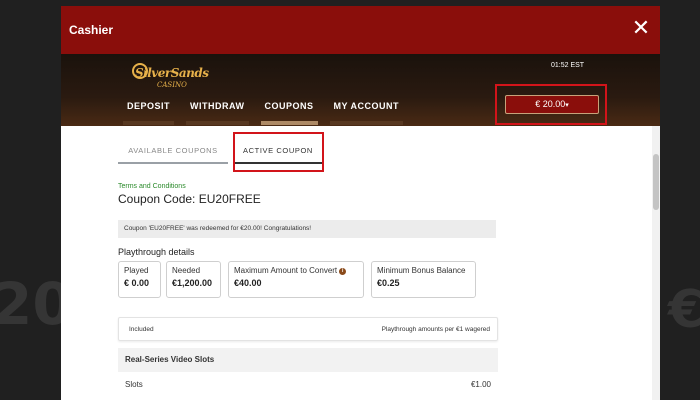 The image size is (700, 400). I want to click on stat-min-bonus-balance: Minimum Bonus Balance €0.25, so click(423, 279).